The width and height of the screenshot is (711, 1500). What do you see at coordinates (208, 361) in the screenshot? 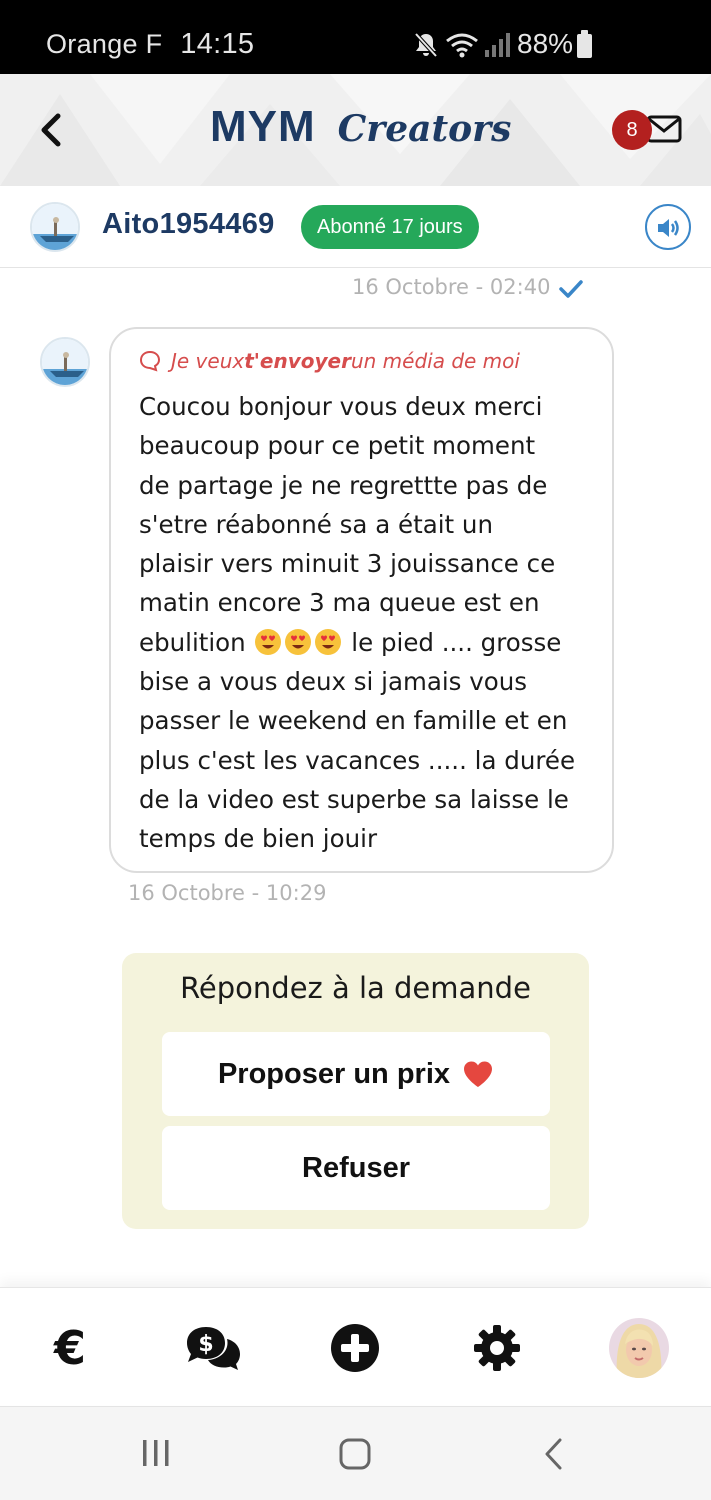
I see `request-prefix: Je veux` at bounding box center [208, 361].